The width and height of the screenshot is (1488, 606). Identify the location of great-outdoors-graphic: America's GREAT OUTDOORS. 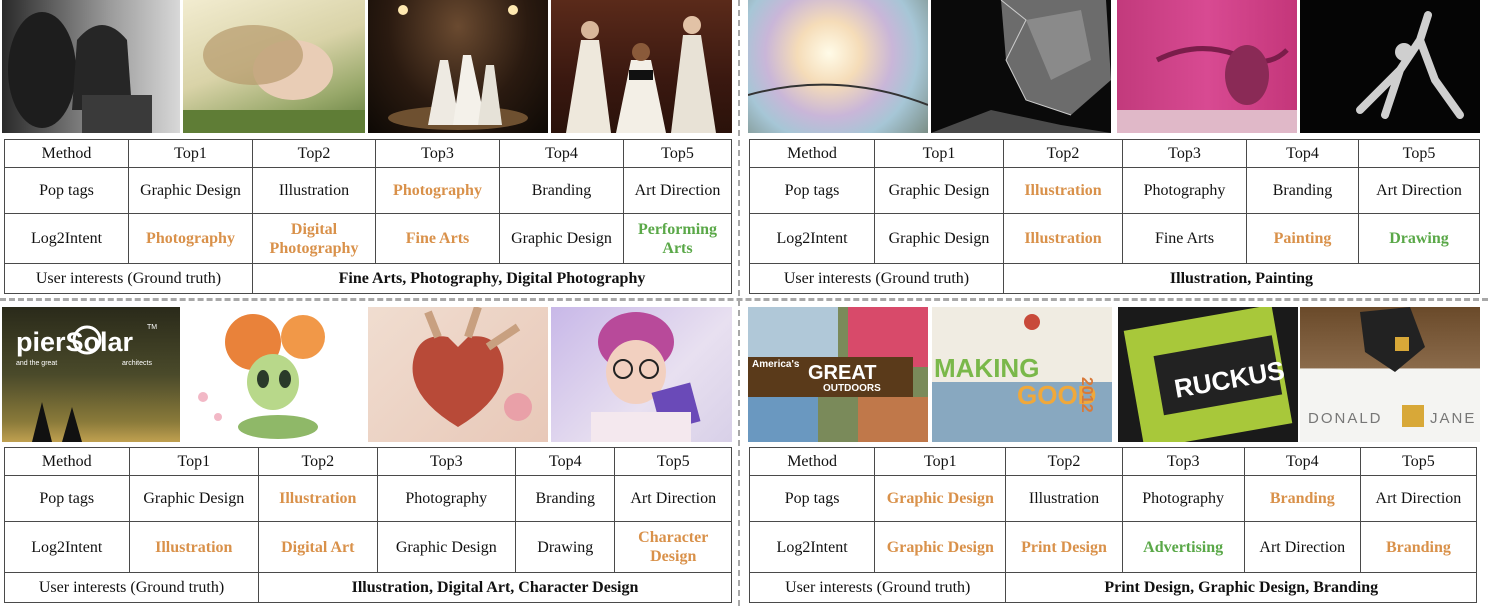
(838, 374).